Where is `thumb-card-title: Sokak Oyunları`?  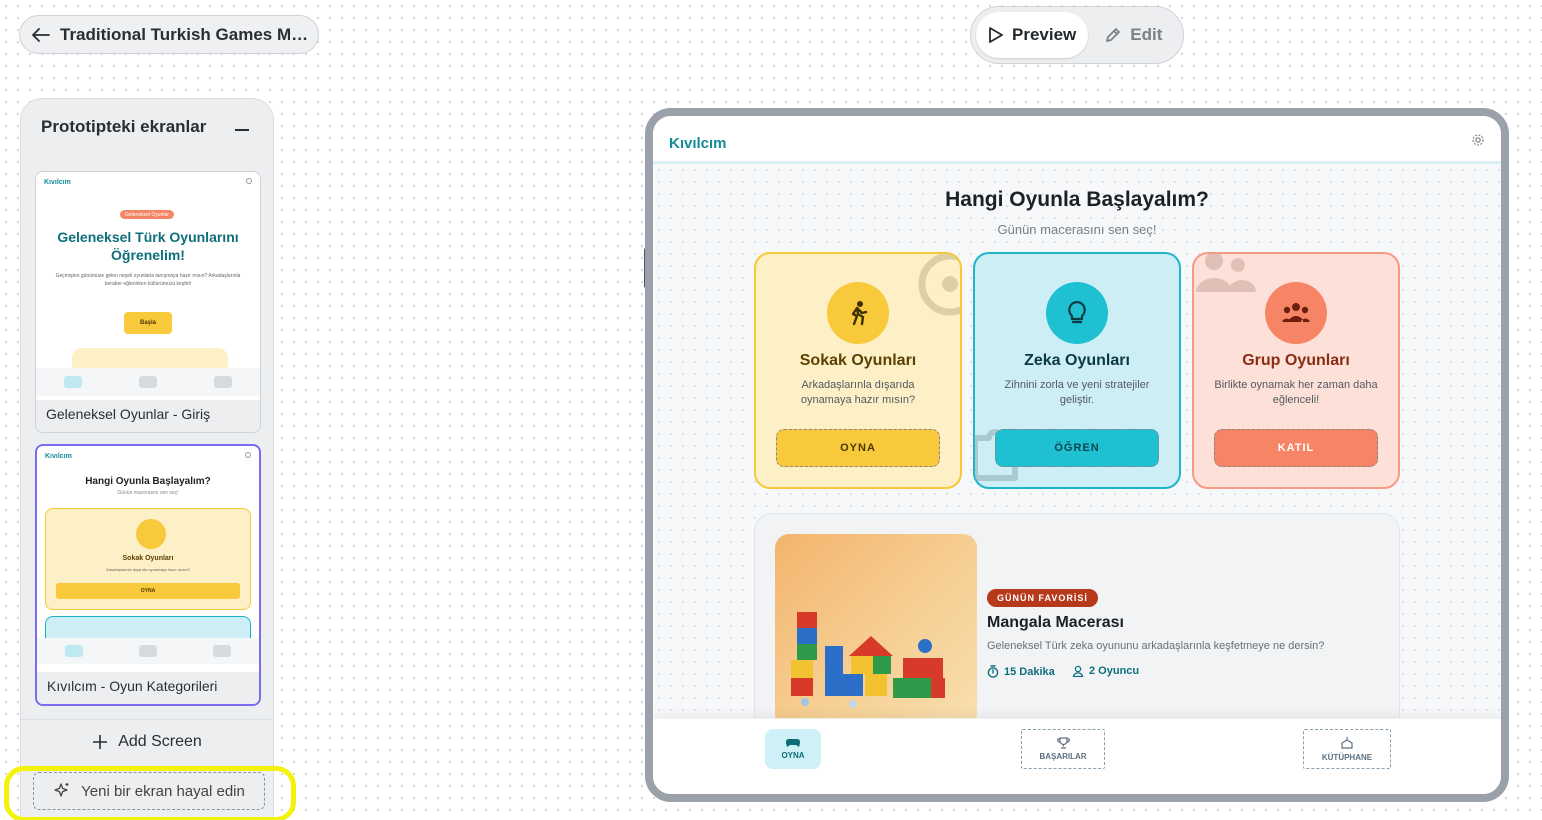 thumb-card-title: Sokak Oyunları is located at coordinates (148, 558).